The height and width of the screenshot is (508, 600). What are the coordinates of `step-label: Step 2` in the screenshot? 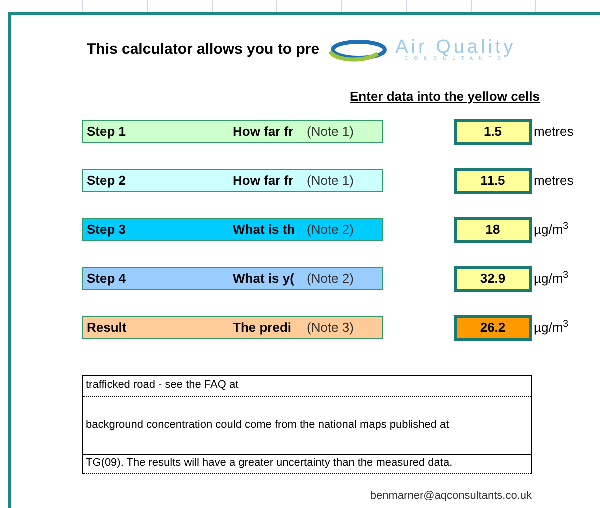 It's located at (107, 181).